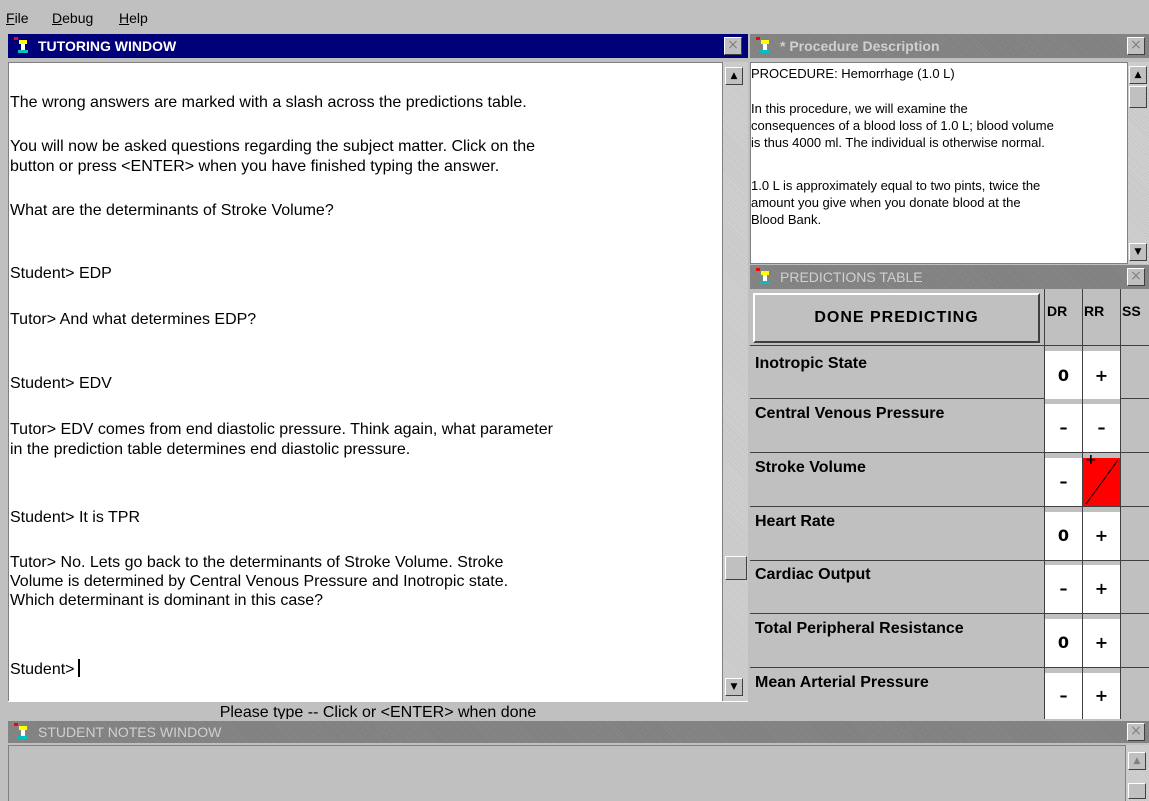  I want to click on dialog-line: Student> EDP, so click(61, 273).